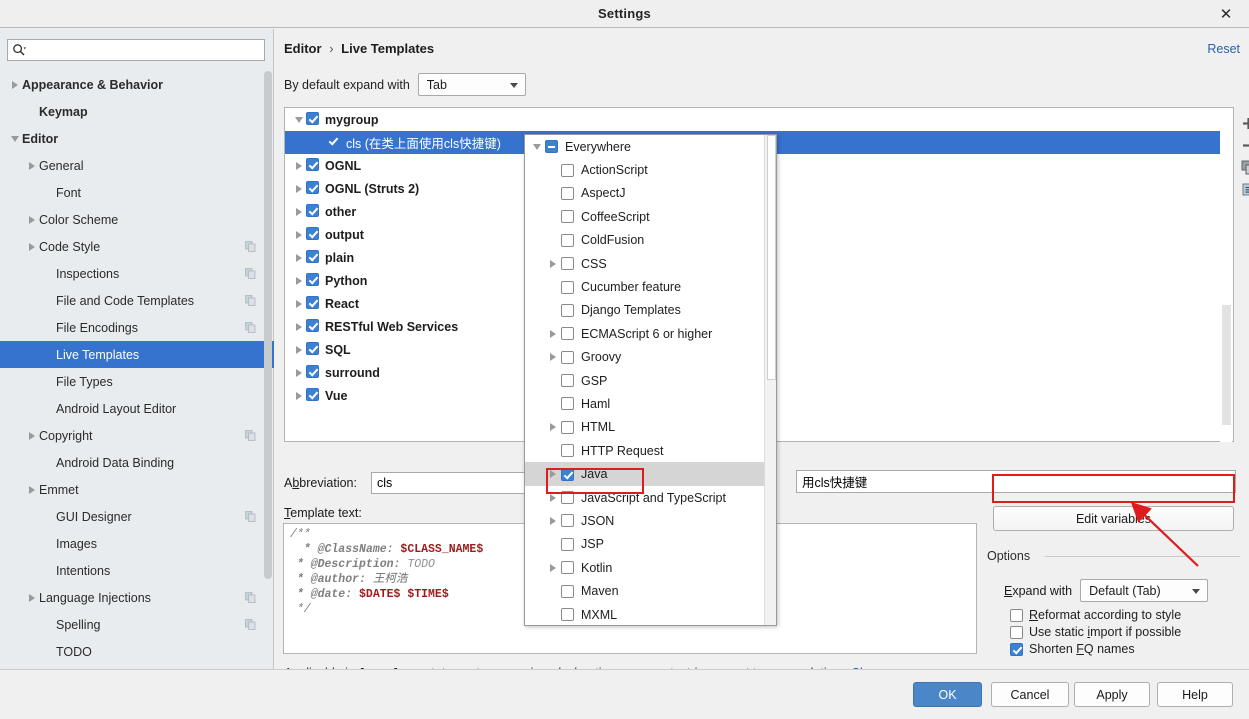 The image size is (1249, 719). What do you see at coordinates (645, 263) in the screenshot?
I see `context-row: CSS` at bounding box center [645, 263].